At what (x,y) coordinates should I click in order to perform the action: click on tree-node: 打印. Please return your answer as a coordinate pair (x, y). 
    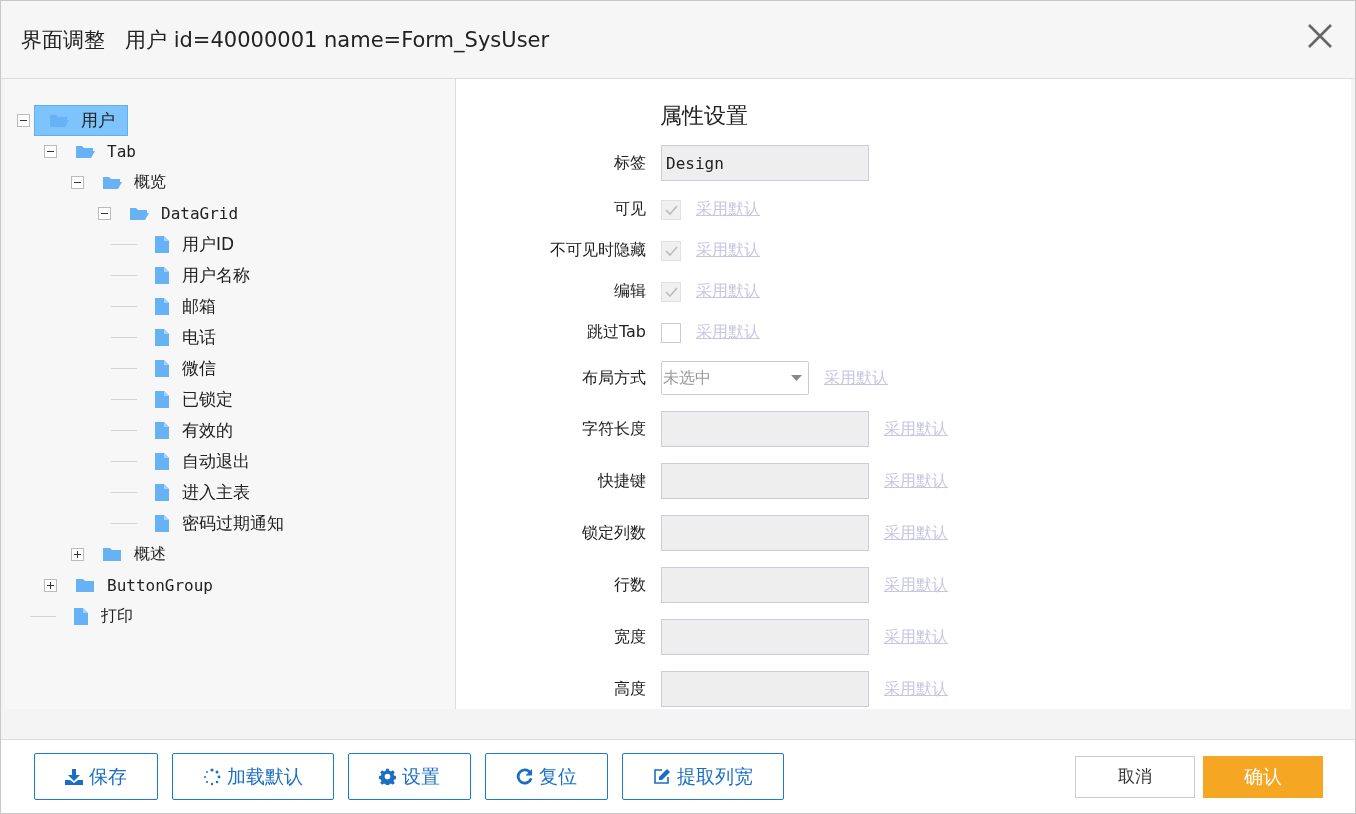
    Looking at the image, I should click on (102, 616).